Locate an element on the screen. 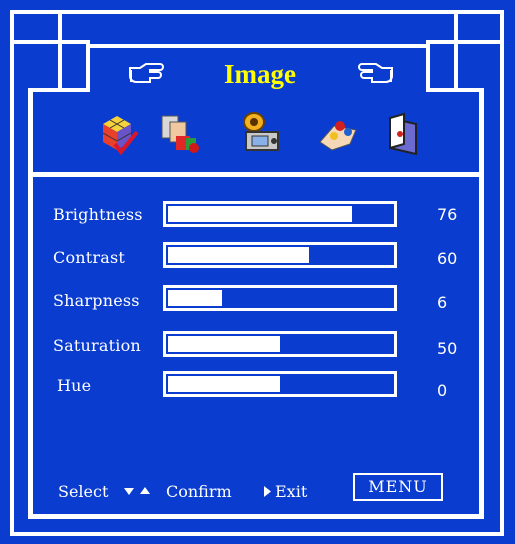  contrast-level is located at coordinates (239, 255).